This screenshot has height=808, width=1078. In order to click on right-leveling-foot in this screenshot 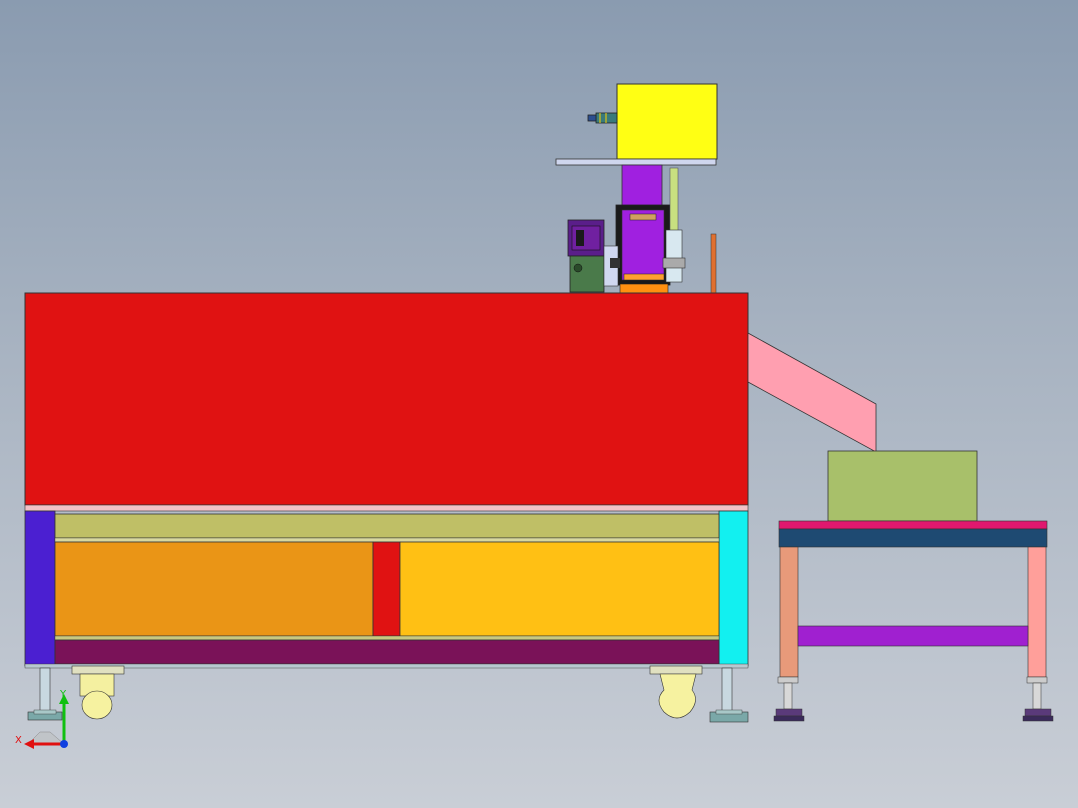, I will do `click(729, 695)`.